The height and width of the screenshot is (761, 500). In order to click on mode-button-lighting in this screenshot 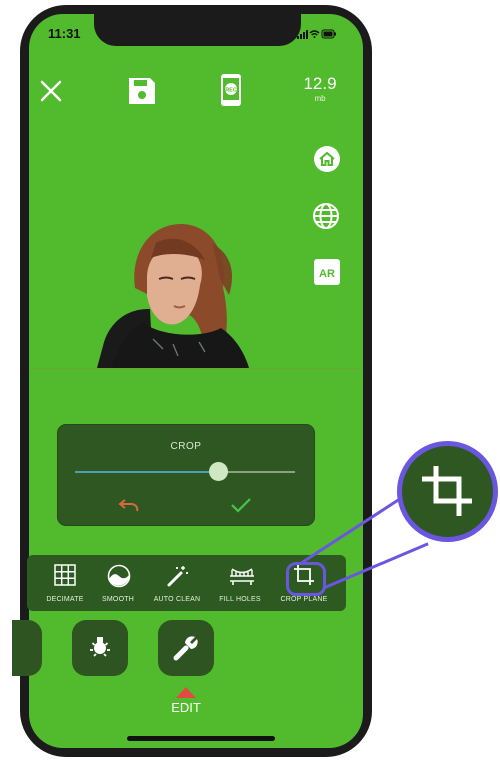, I will do `click(100, 648)`.